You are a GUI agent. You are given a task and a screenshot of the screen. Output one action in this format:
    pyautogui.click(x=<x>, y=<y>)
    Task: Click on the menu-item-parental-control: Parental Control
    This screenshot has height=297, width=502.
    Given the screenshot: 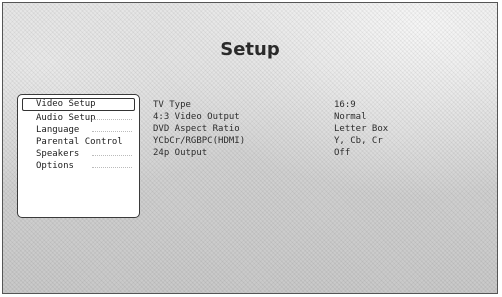 What is the action you would take?
    pyautogui.click(x=78, y=142)
    